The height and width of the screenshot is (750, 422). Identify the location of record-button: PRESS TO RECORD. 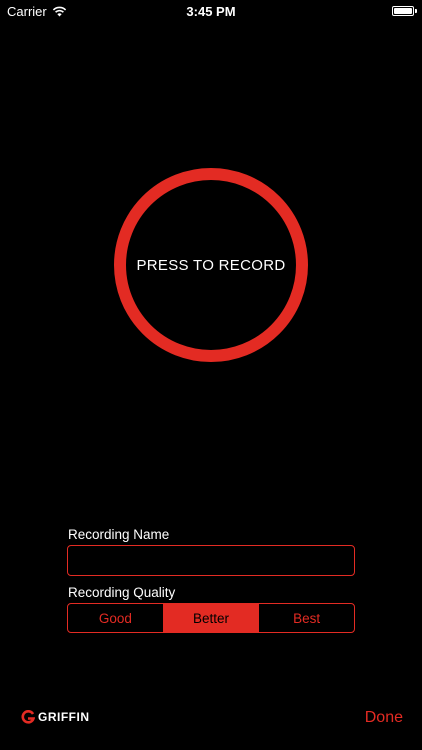
(211, 265).